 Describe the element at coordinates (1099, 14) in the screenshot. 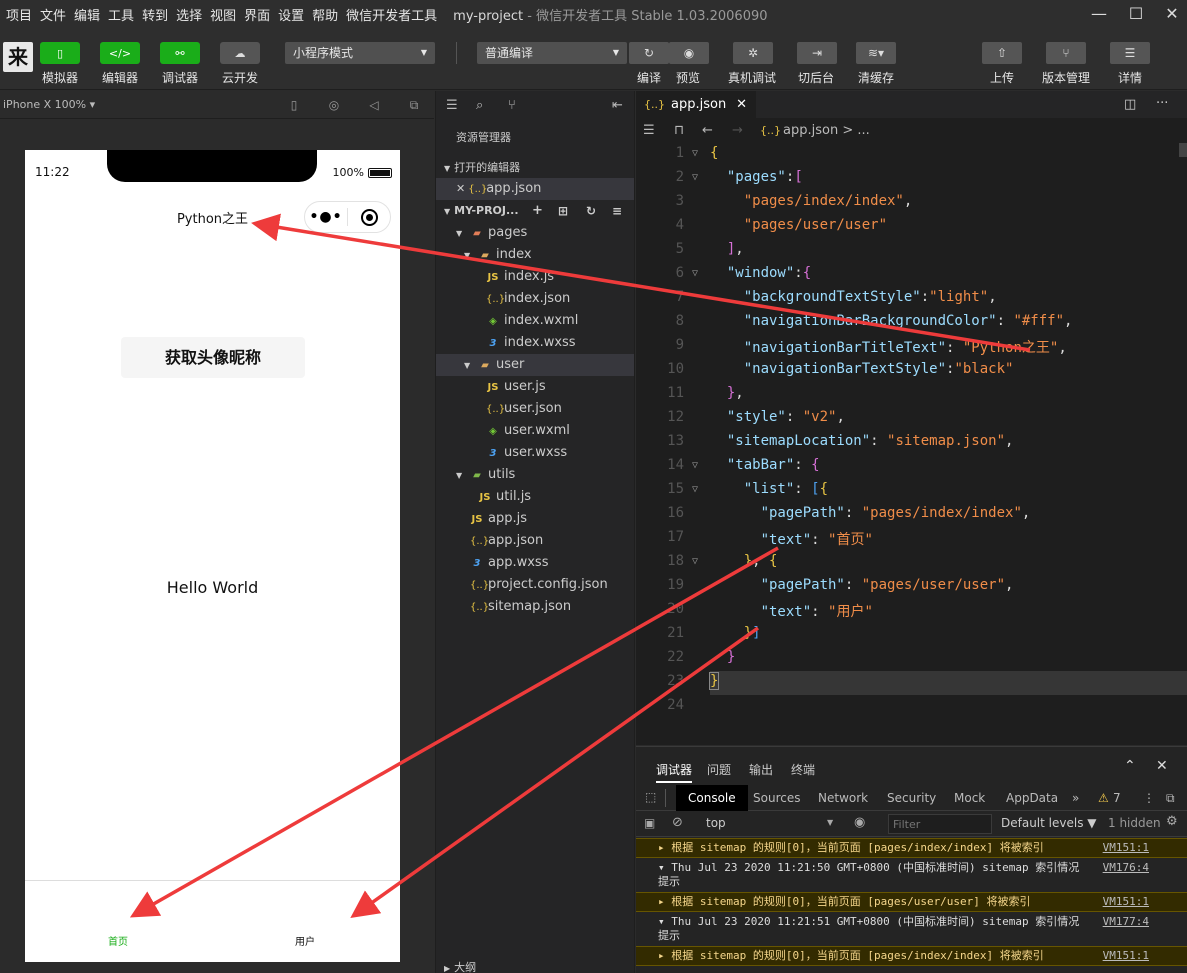

I see `minimize-icon: —` at that location.